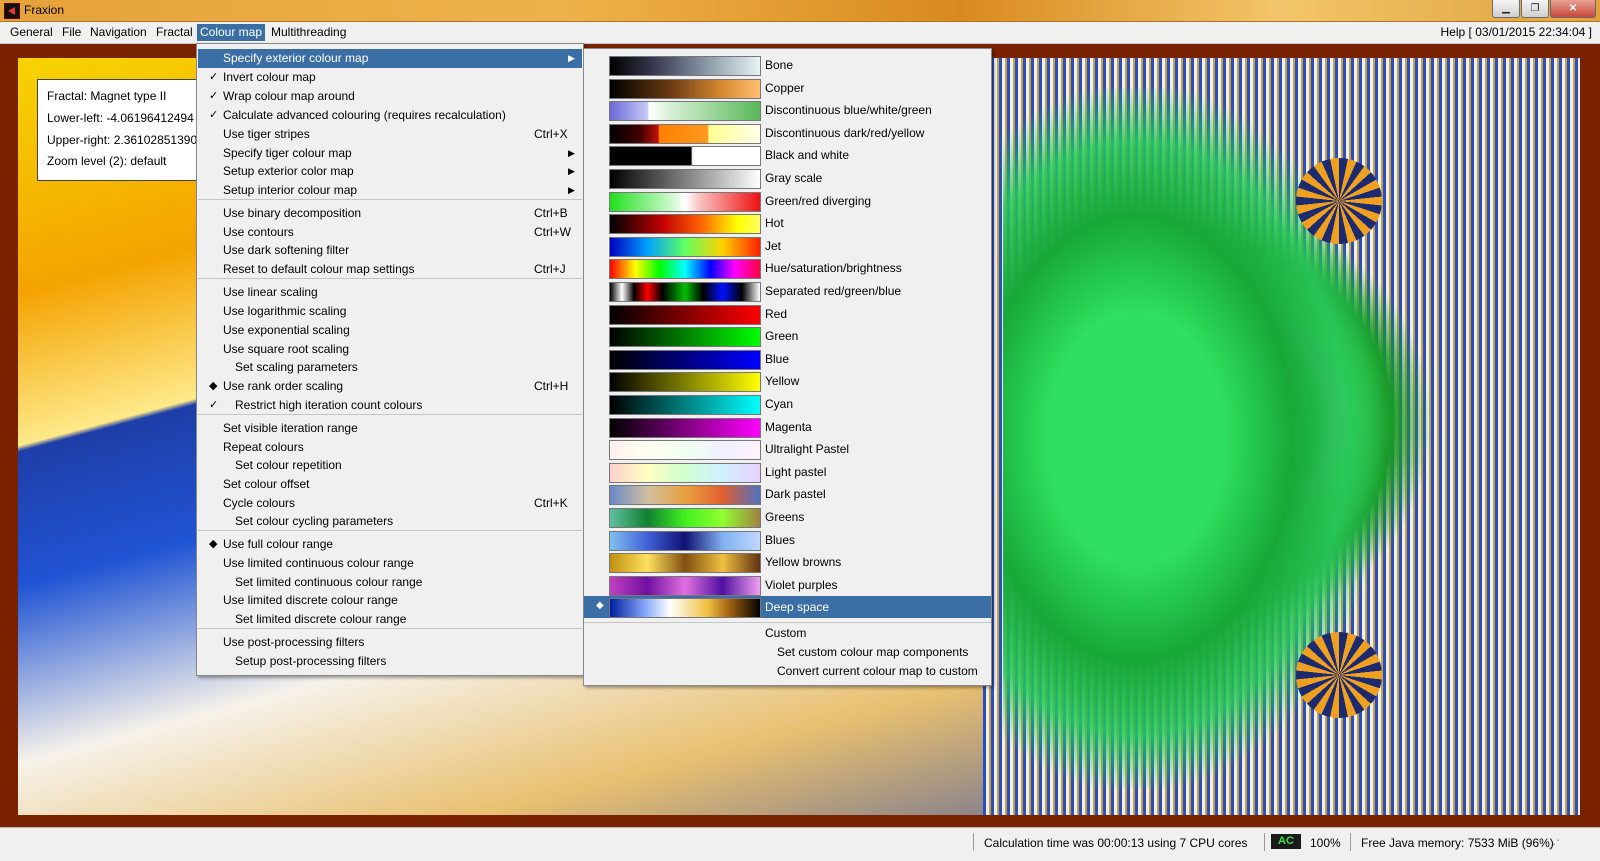 The image size is (1600, 861). Describe the element at coordinates (390, 642) in the screenshot. I see `colour-menu-item: Use post-processing filters` at that location.